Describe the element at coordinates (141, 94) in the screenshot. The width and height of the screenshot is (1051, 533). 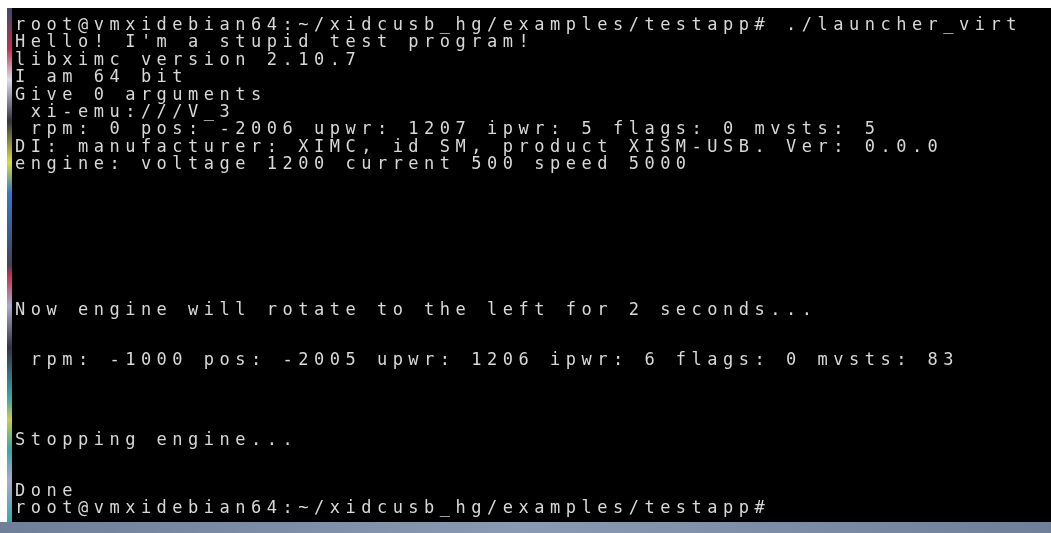
I see `terminal-line: Give 0 arguments` at that location.